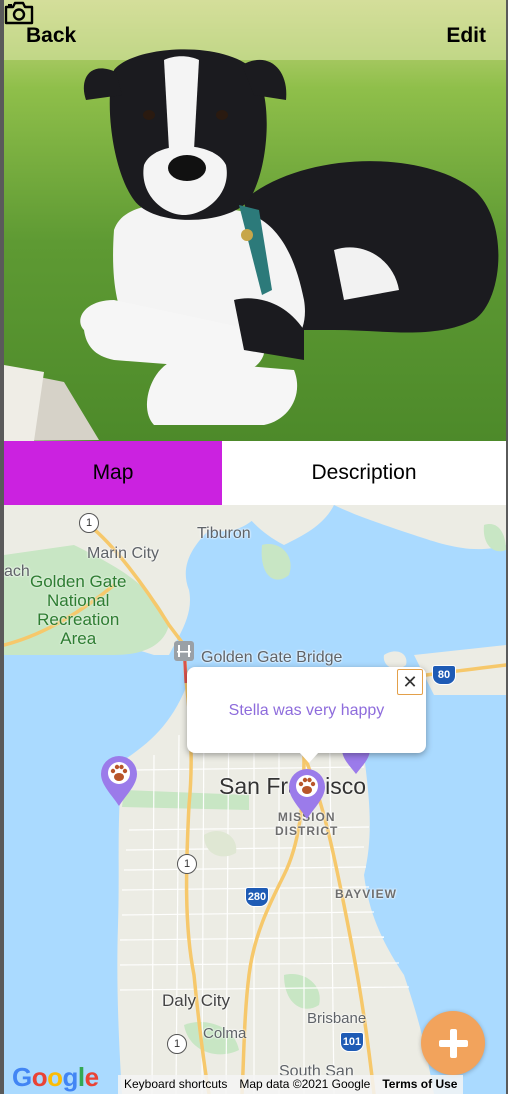 This screenshot has height=1094, width=508. I want to click on close-icon: ✕, so click(410, 682).